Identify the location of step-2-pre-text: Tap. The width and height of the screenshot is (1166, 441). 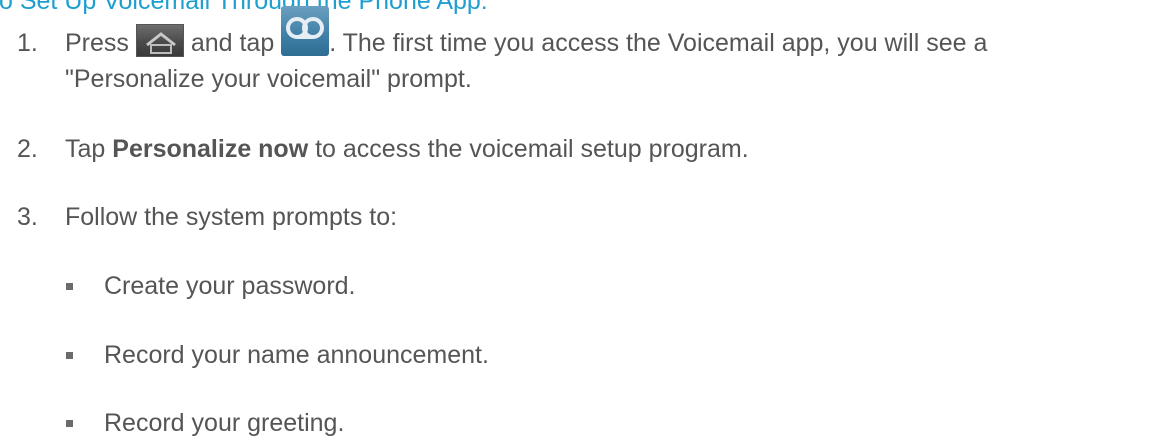
(89, 149).